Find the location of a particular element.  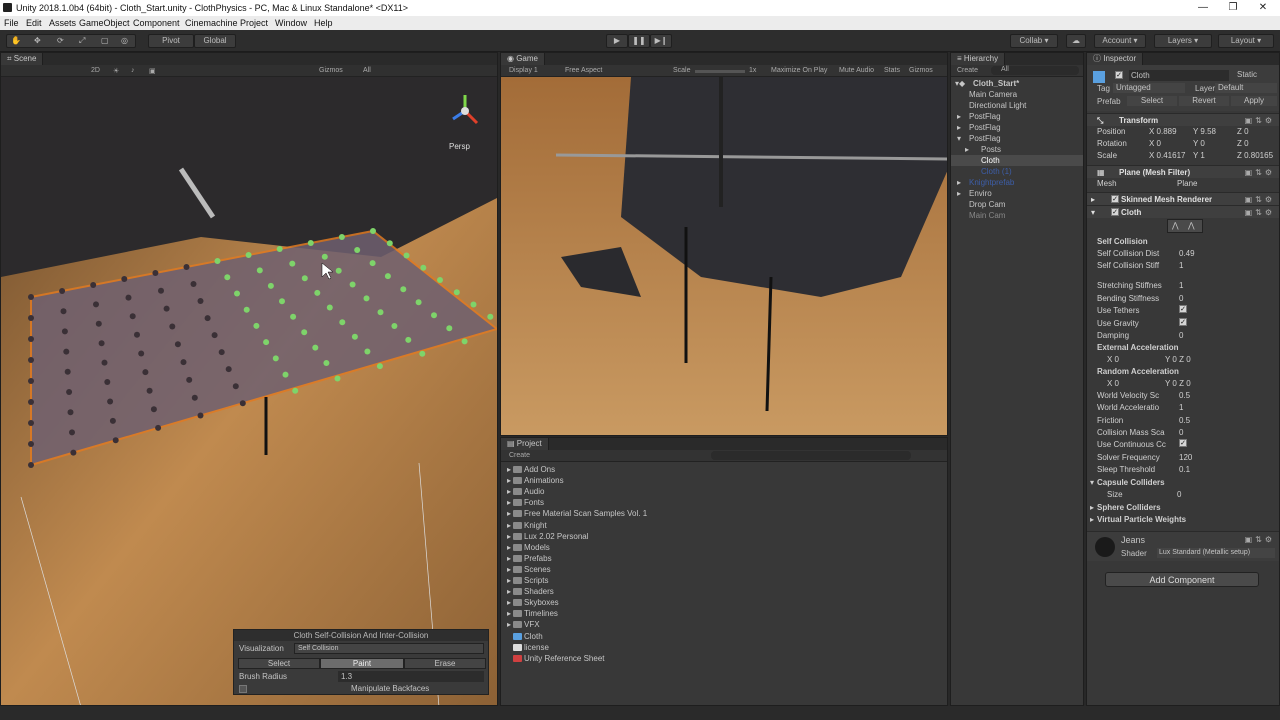

game-gizmos-dropdown: Gizmos is located at coordinates (921, 70).